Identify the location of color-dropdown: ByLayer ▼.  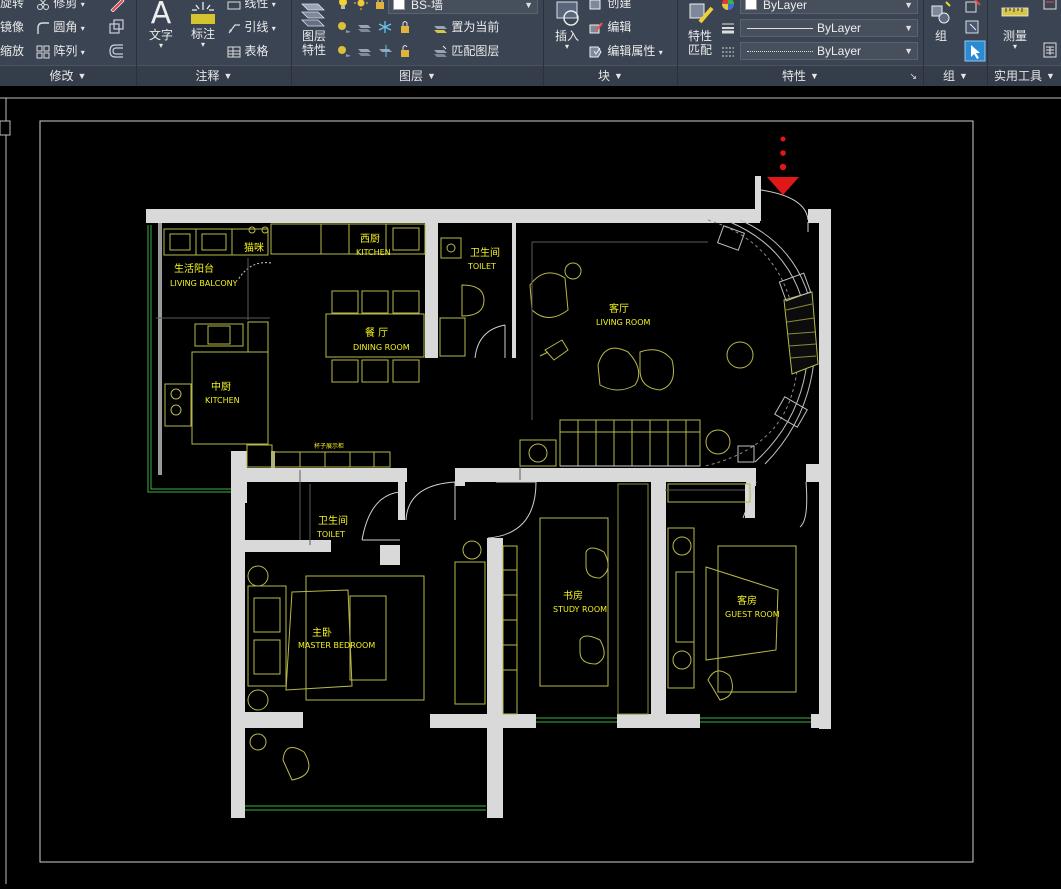
(829, 7).